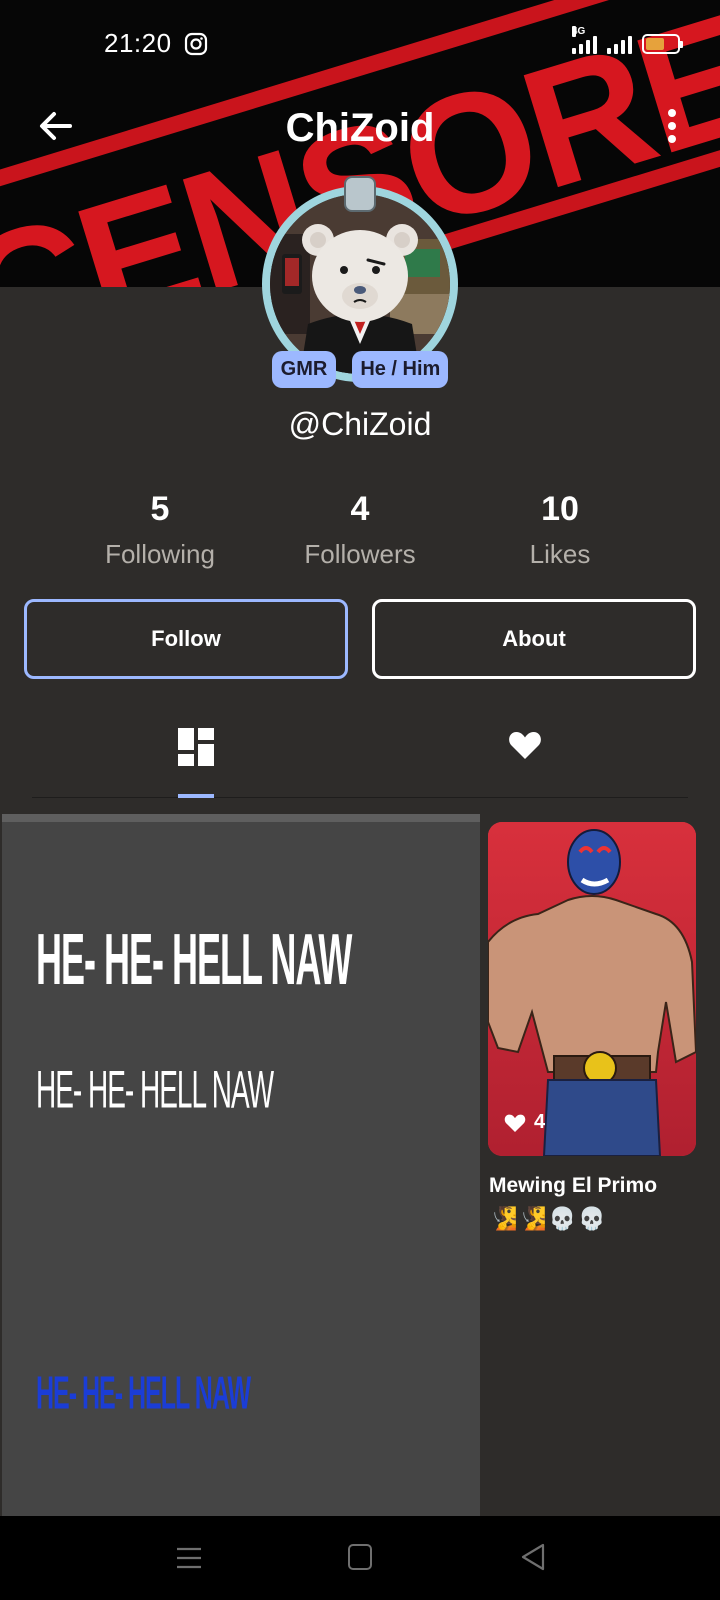  I want to click on page-title: ChiZoid, so click(360, 128).